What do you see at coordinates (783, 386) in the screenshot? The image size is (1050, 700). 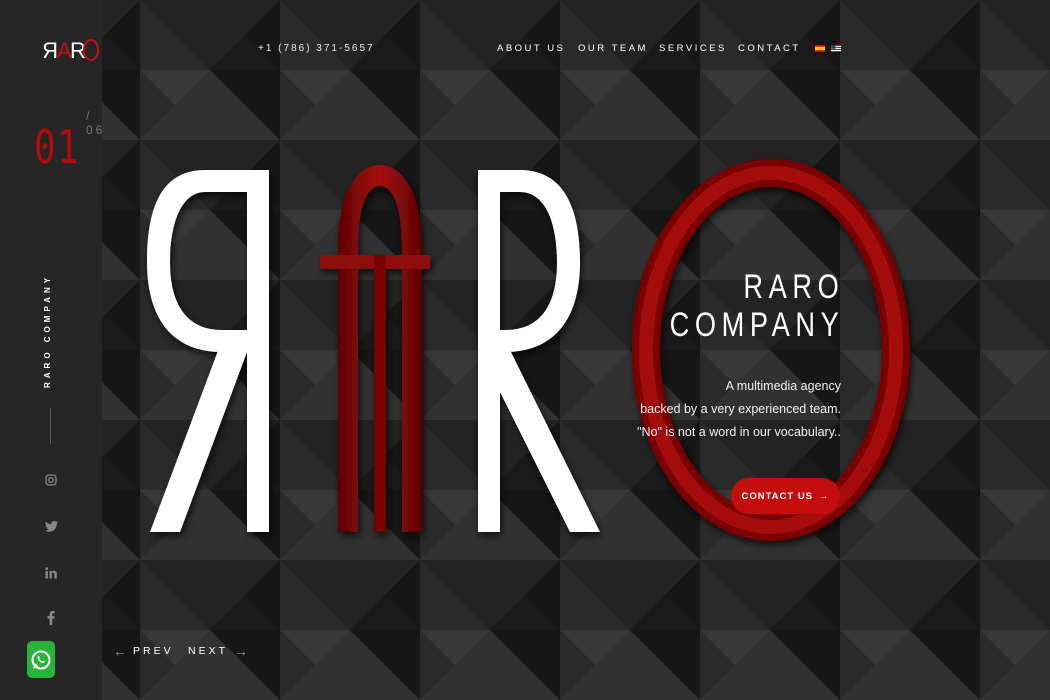 I see `tagline-line1: A multimedia agency` at bounding box center [783, 386].